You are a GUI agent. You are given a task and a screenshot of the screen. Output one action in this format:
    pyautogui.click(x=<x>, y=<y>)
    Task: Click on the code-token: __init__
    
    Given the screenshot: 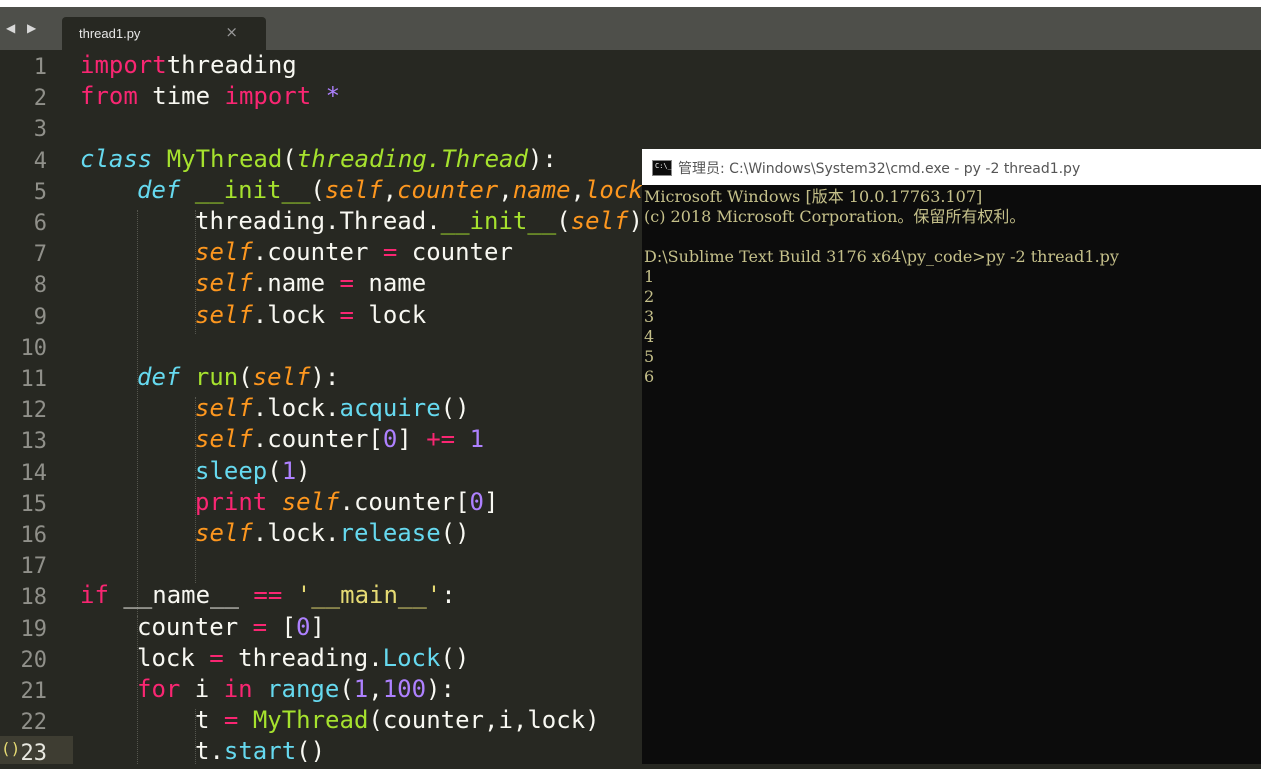 What is the action you would take?
    pyautogui.click(x=252, y=189)
    